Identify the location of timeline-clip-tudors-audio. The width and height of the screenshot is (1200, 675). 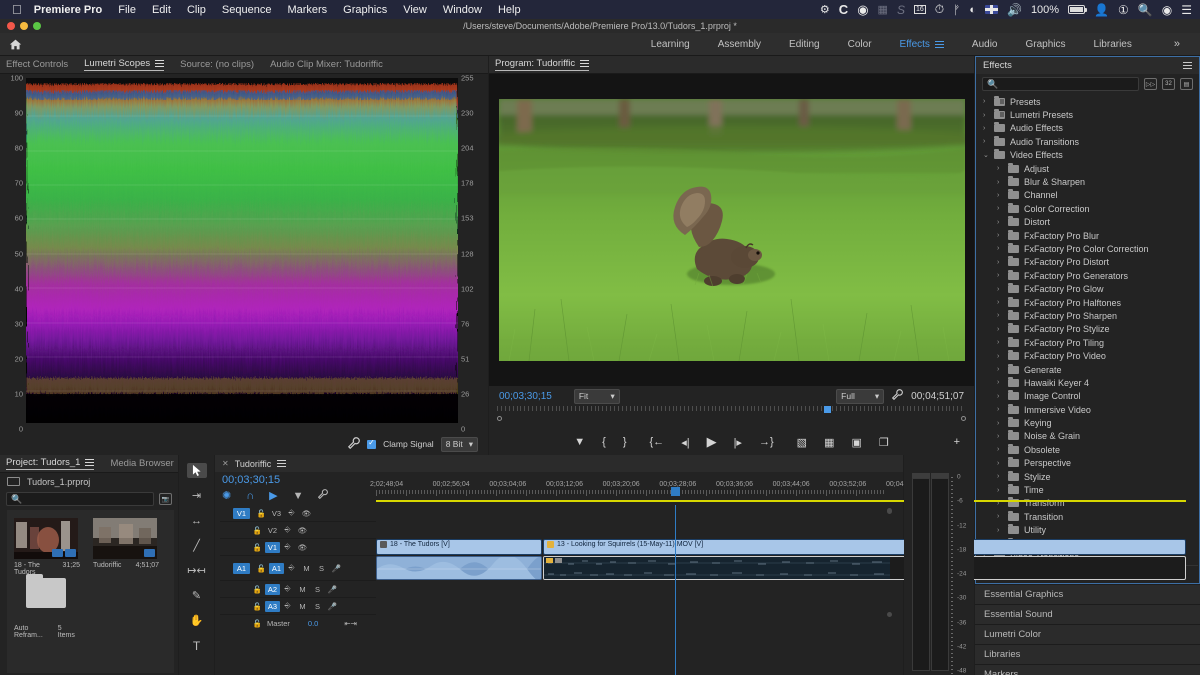
(459, 568).